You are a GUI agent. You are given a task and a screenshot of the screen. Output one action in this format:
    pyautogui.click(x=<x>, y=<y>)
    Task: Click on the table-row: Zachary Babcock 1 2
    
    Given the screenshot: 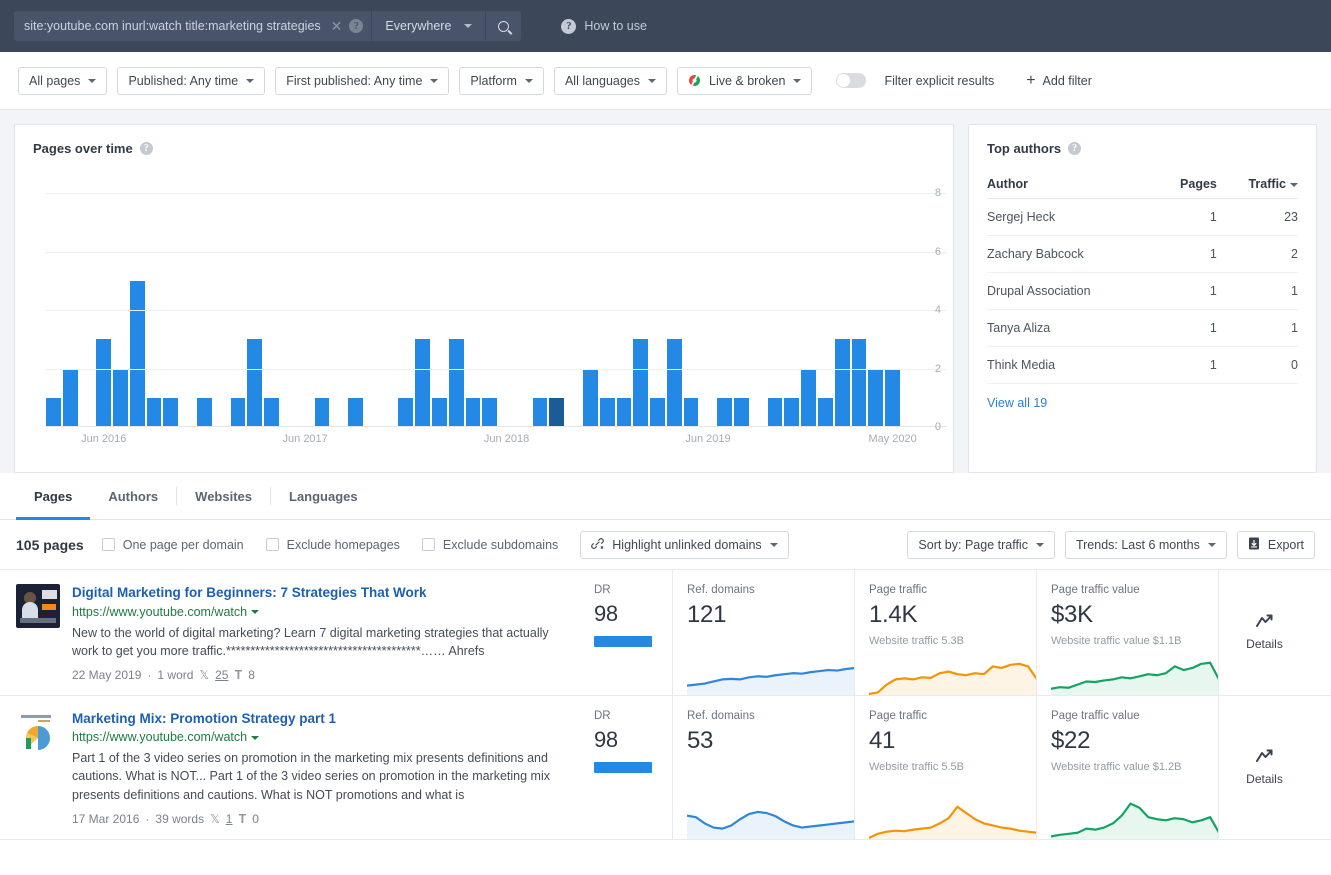 What is the action you would take?
    pyautogui.click(x=1142, y=254)
    